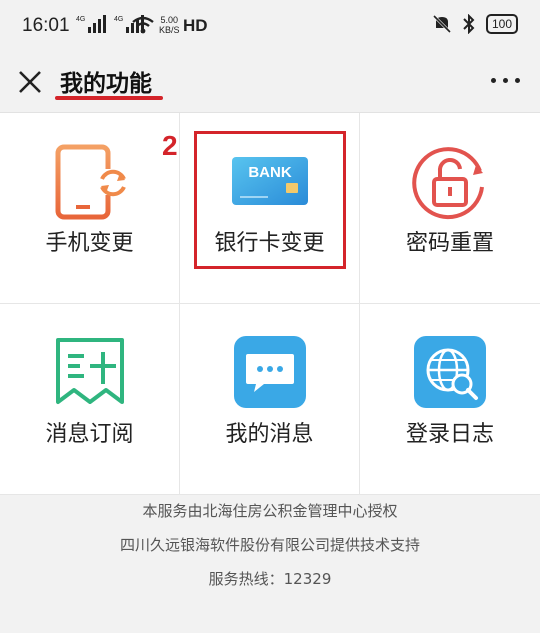 The width and height of the screenshot is (540, 633). What do you see at coordinates (449, 434) in the screenshot?
I see `grid-item-label: 登录日志` at bounding box center [449, 434].